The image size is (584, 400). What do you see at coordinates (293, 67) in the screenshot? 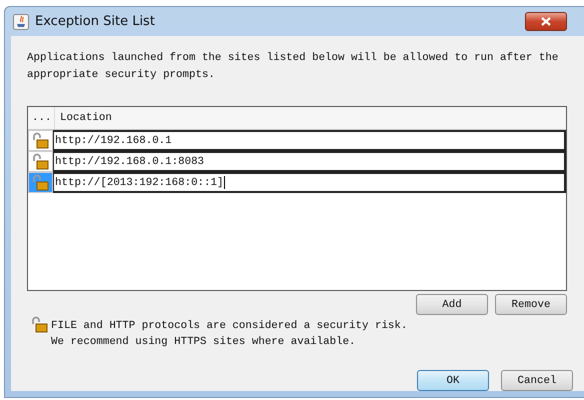
I see `intro-text: Applications launched from the sites listed below will be allowed to run after the appropriate security prompts.` at bounding box center [293, 67].